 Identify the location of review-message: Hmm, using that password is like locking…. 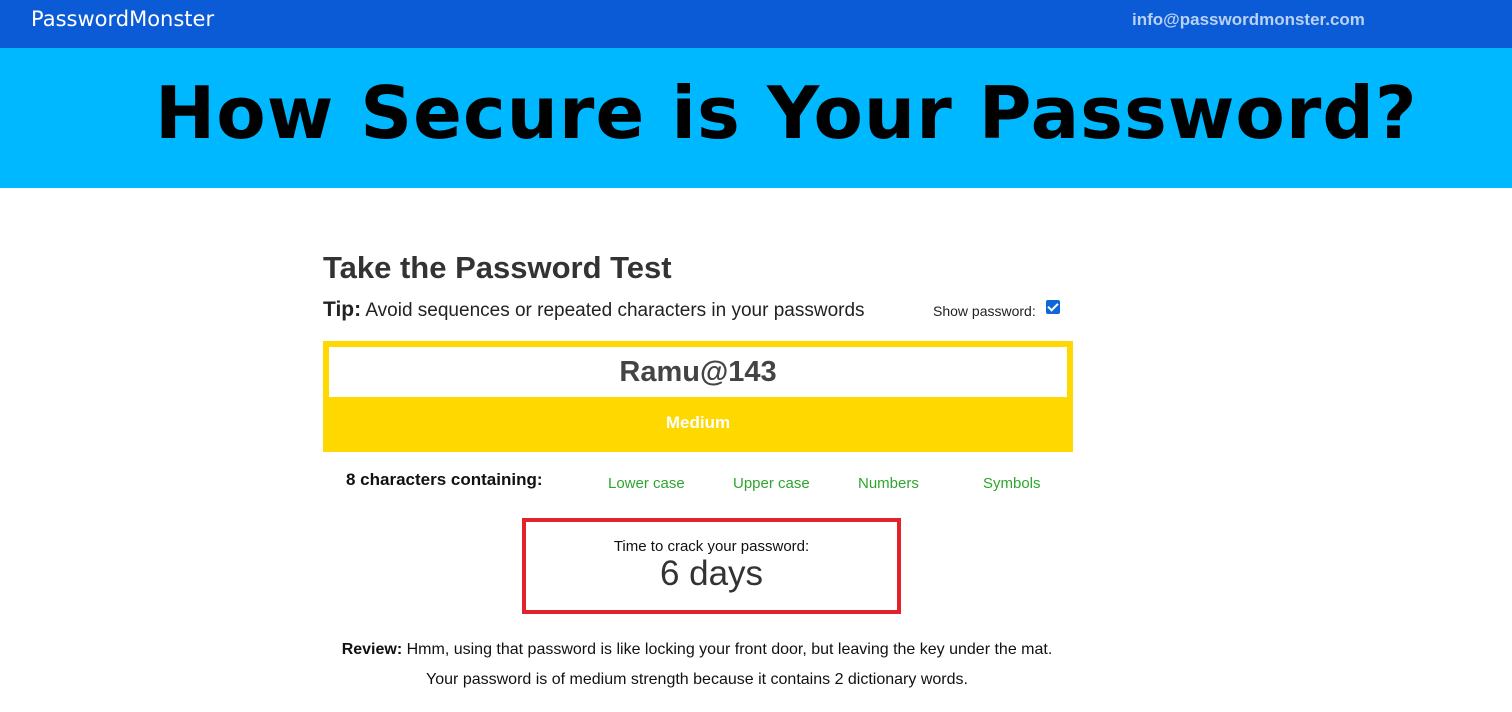
(727, 649).